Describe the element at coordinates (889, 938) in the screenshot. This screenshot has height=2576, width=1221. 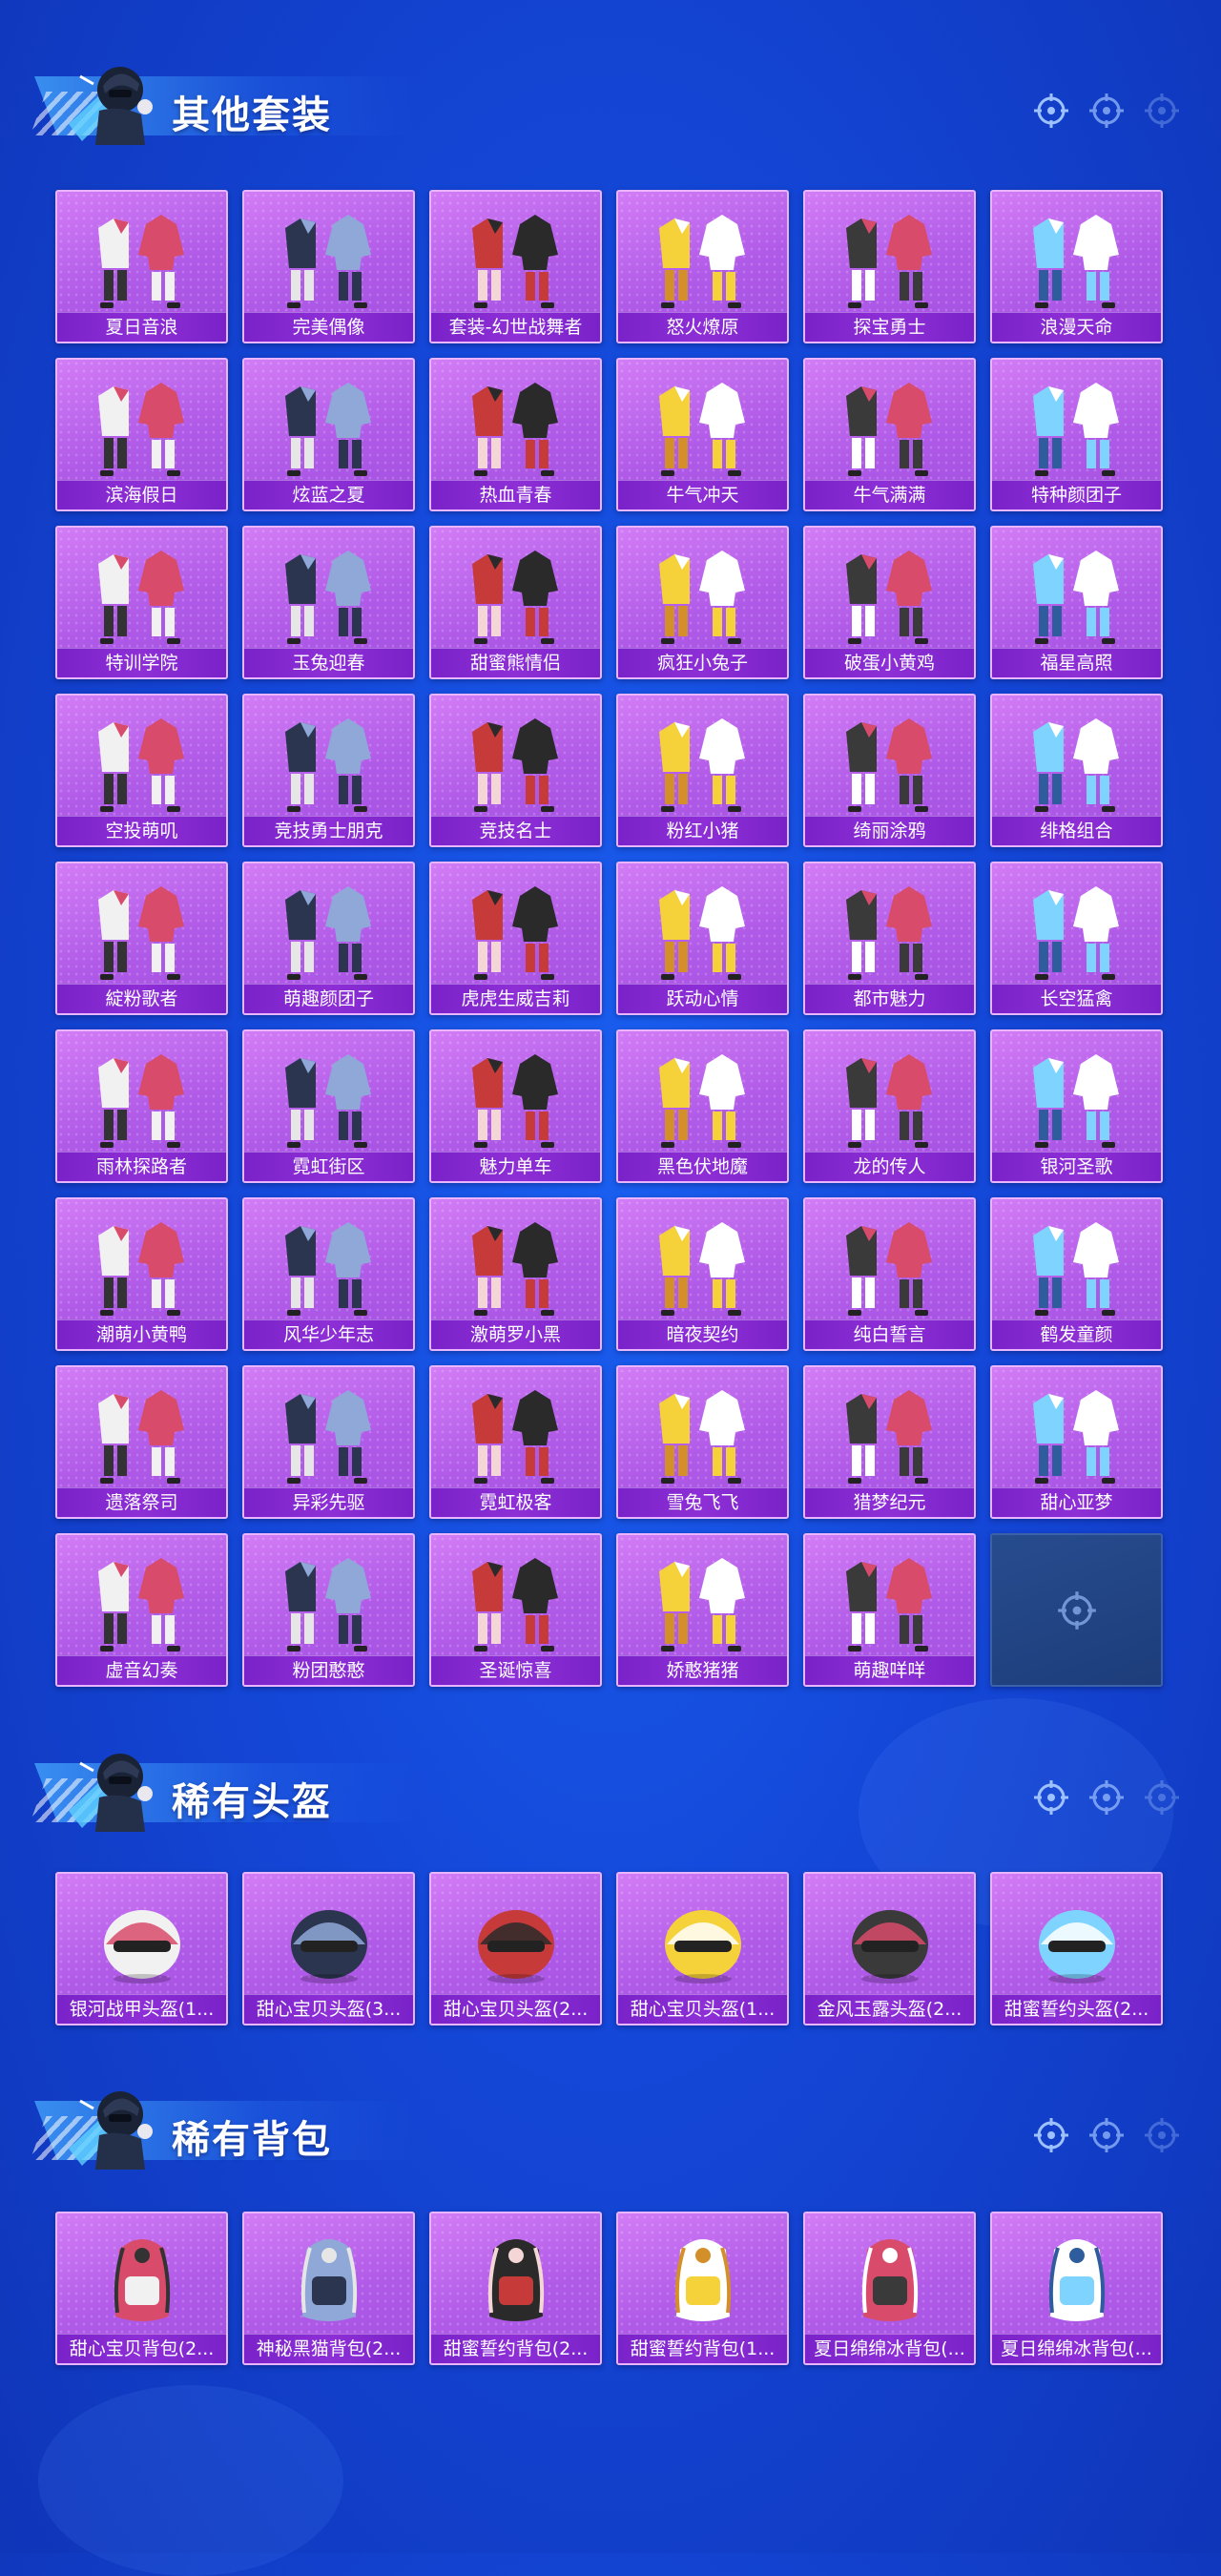
I see `outfit-card: 都市魅力` at that location.